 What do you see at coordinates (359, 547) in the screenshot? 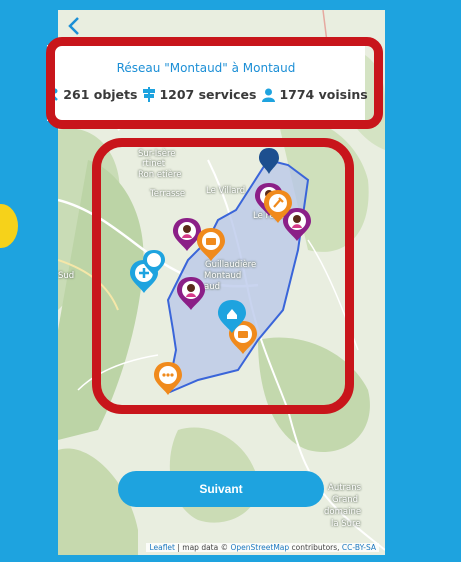
I see `license-link: CC-BY-SA` at bounding box center [359, 547].